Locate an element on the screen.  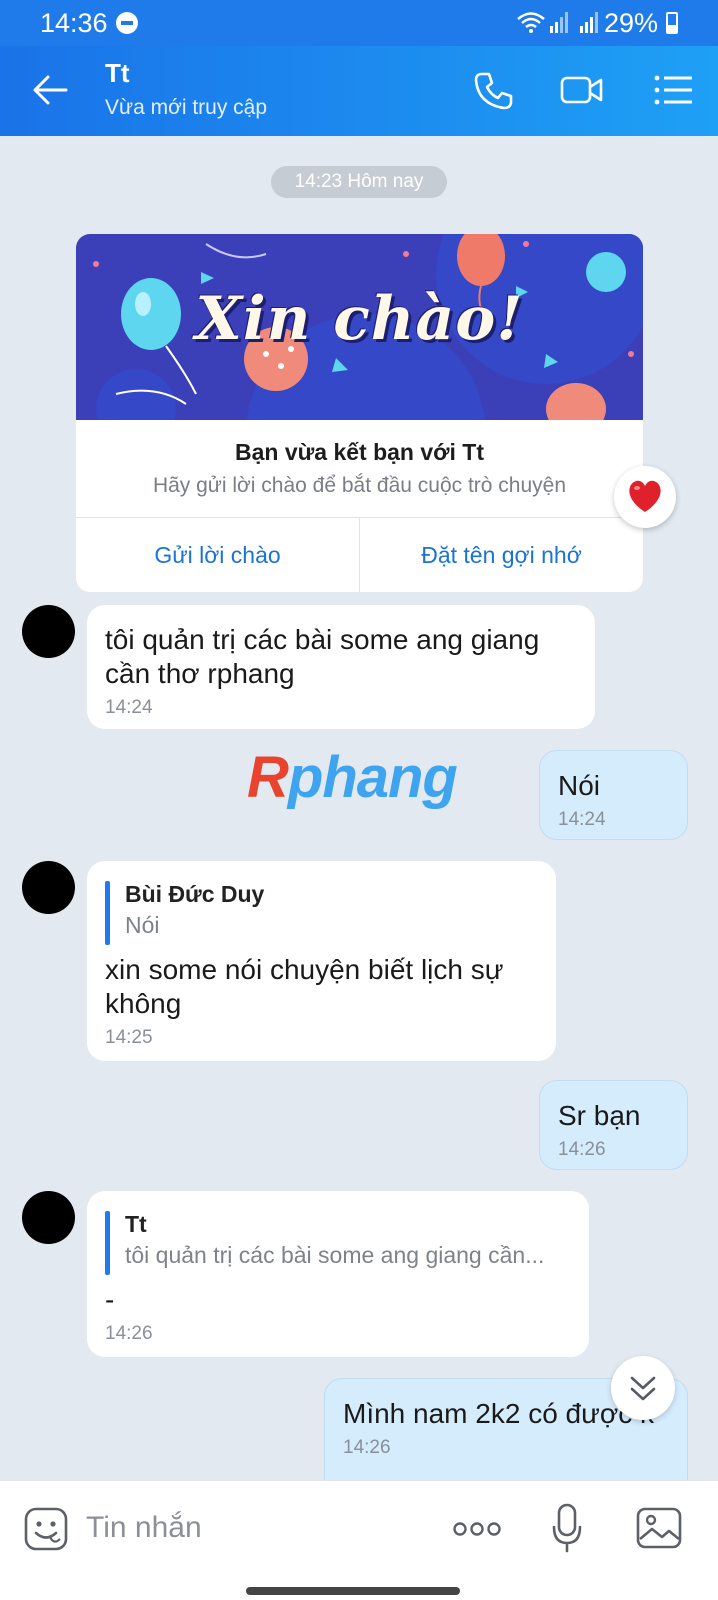
image-icon is located at coordinates (659, 1528).